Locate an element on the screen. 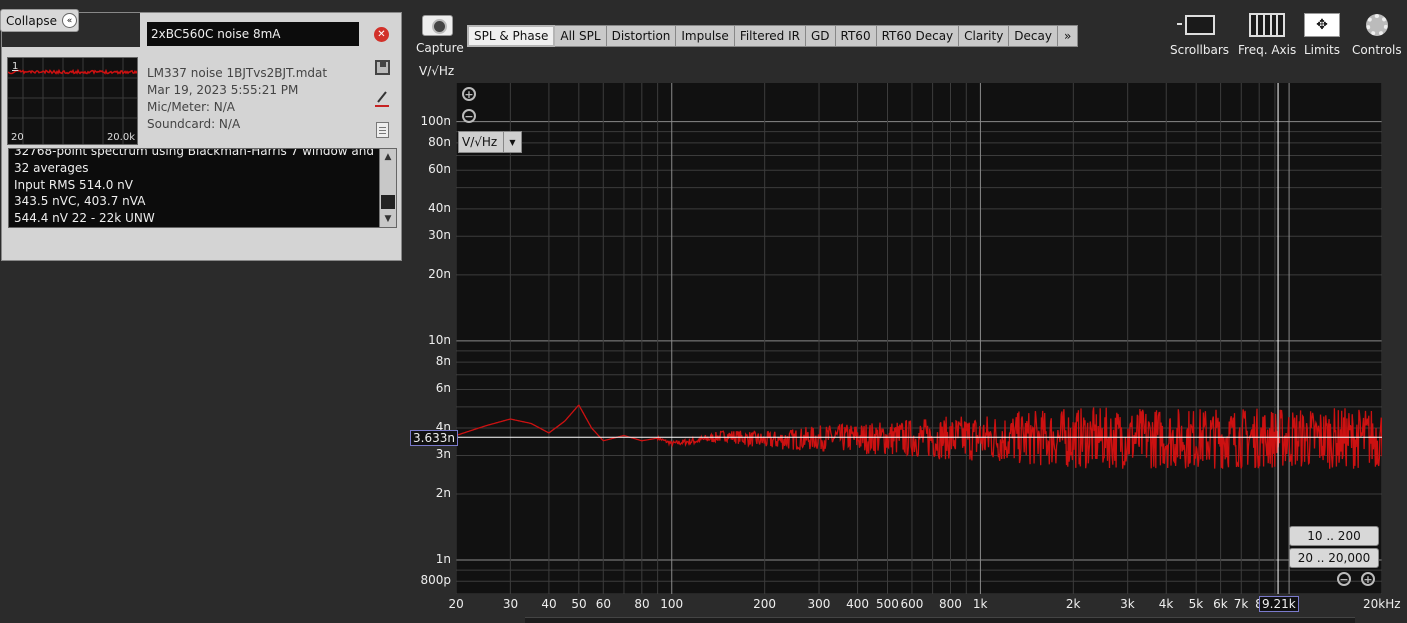 The width and height of the screenshot is (1407, 623). x-tick-label: 20kHz is located at coordinates (1382, 604).